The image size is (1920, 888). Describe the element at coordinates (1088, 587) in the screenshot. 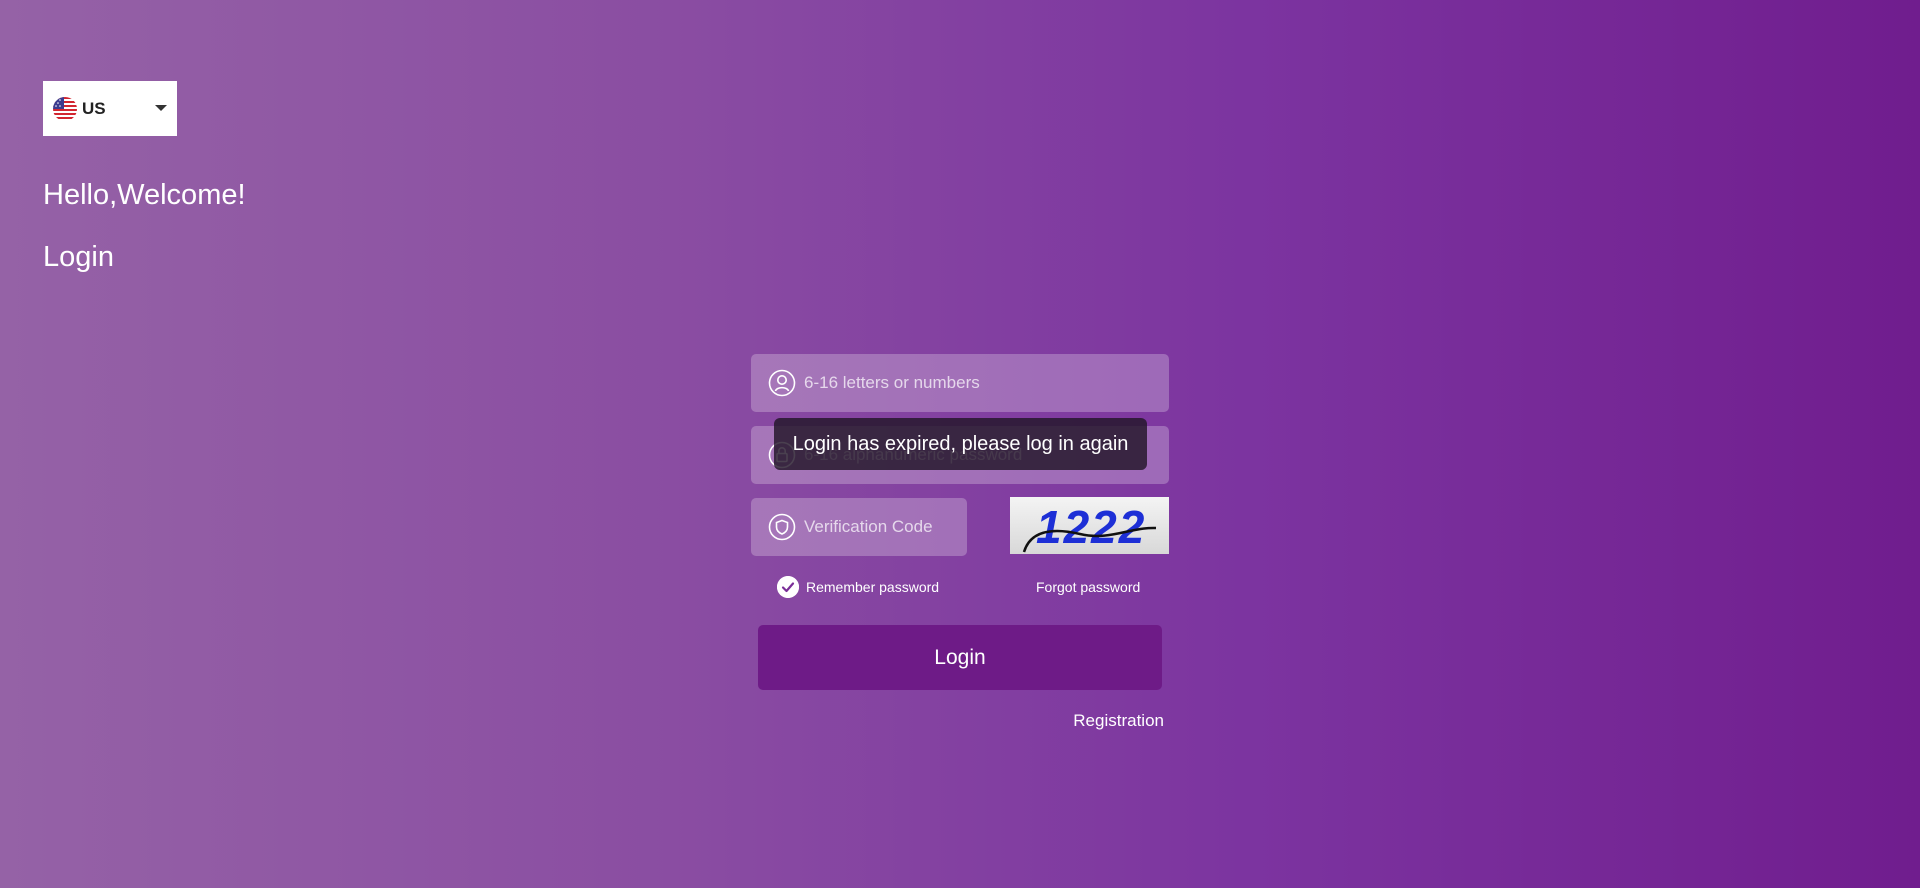

I see `forgot-password-link: Forgot password` at that location.